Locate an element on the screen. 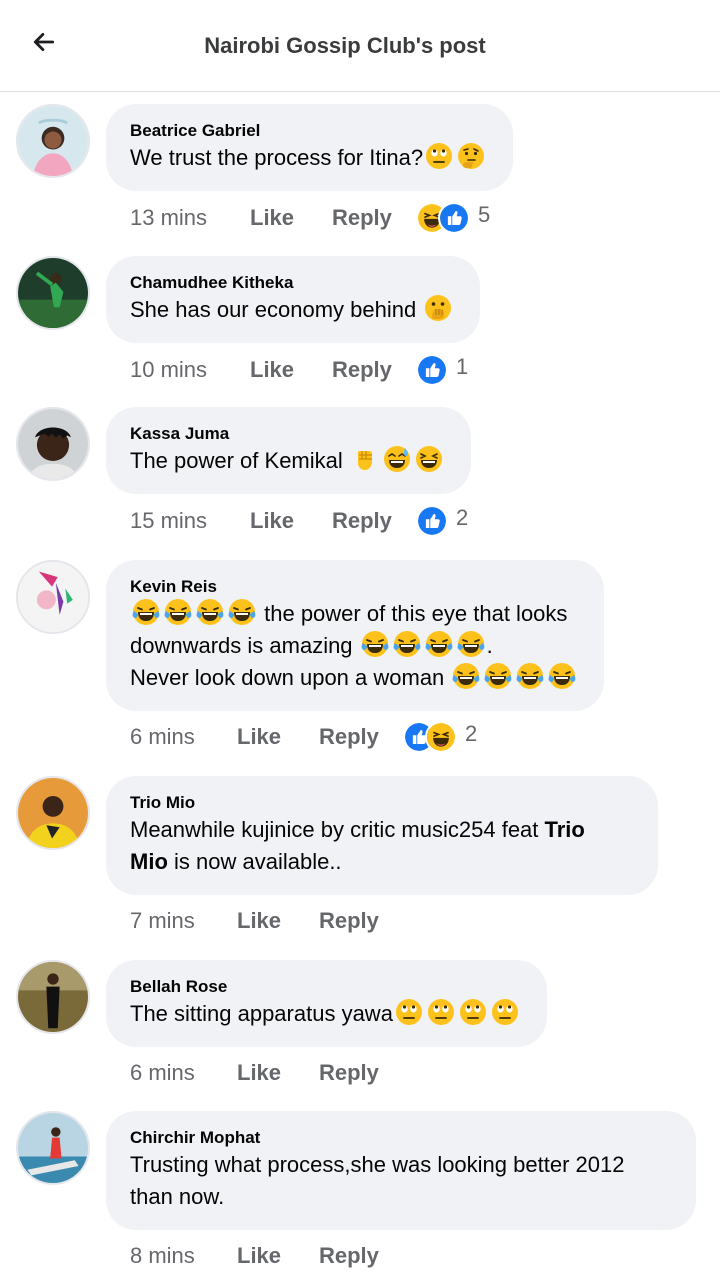 The height and width of the screenshot is (1278, 720). comment-author: Beatrice Gabriel is located at coordinates (308, 131).